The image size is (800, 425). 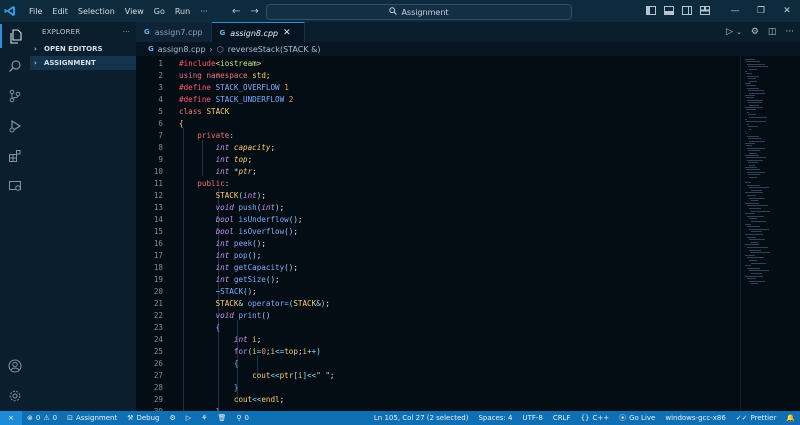 What do you see at coordinates (772, 32) in the screenshot?
I see `split-editor-icon: ◫` at bounding box center [772, 32].